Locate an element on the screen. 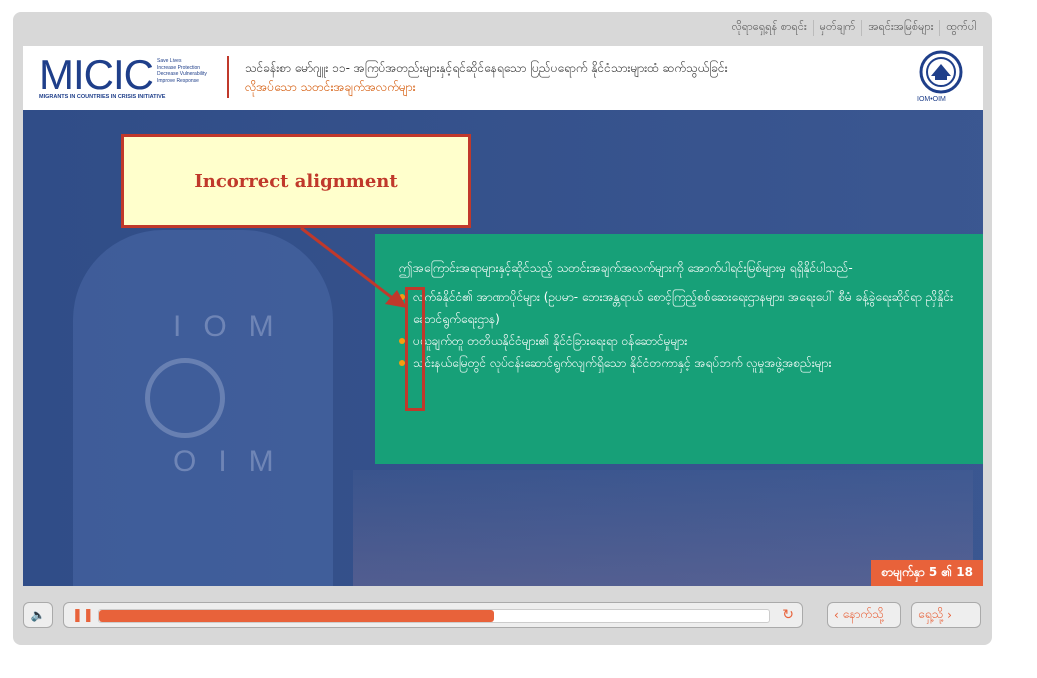  progress-container: ❚❚ ↻ is located at coordinates (433, 615).